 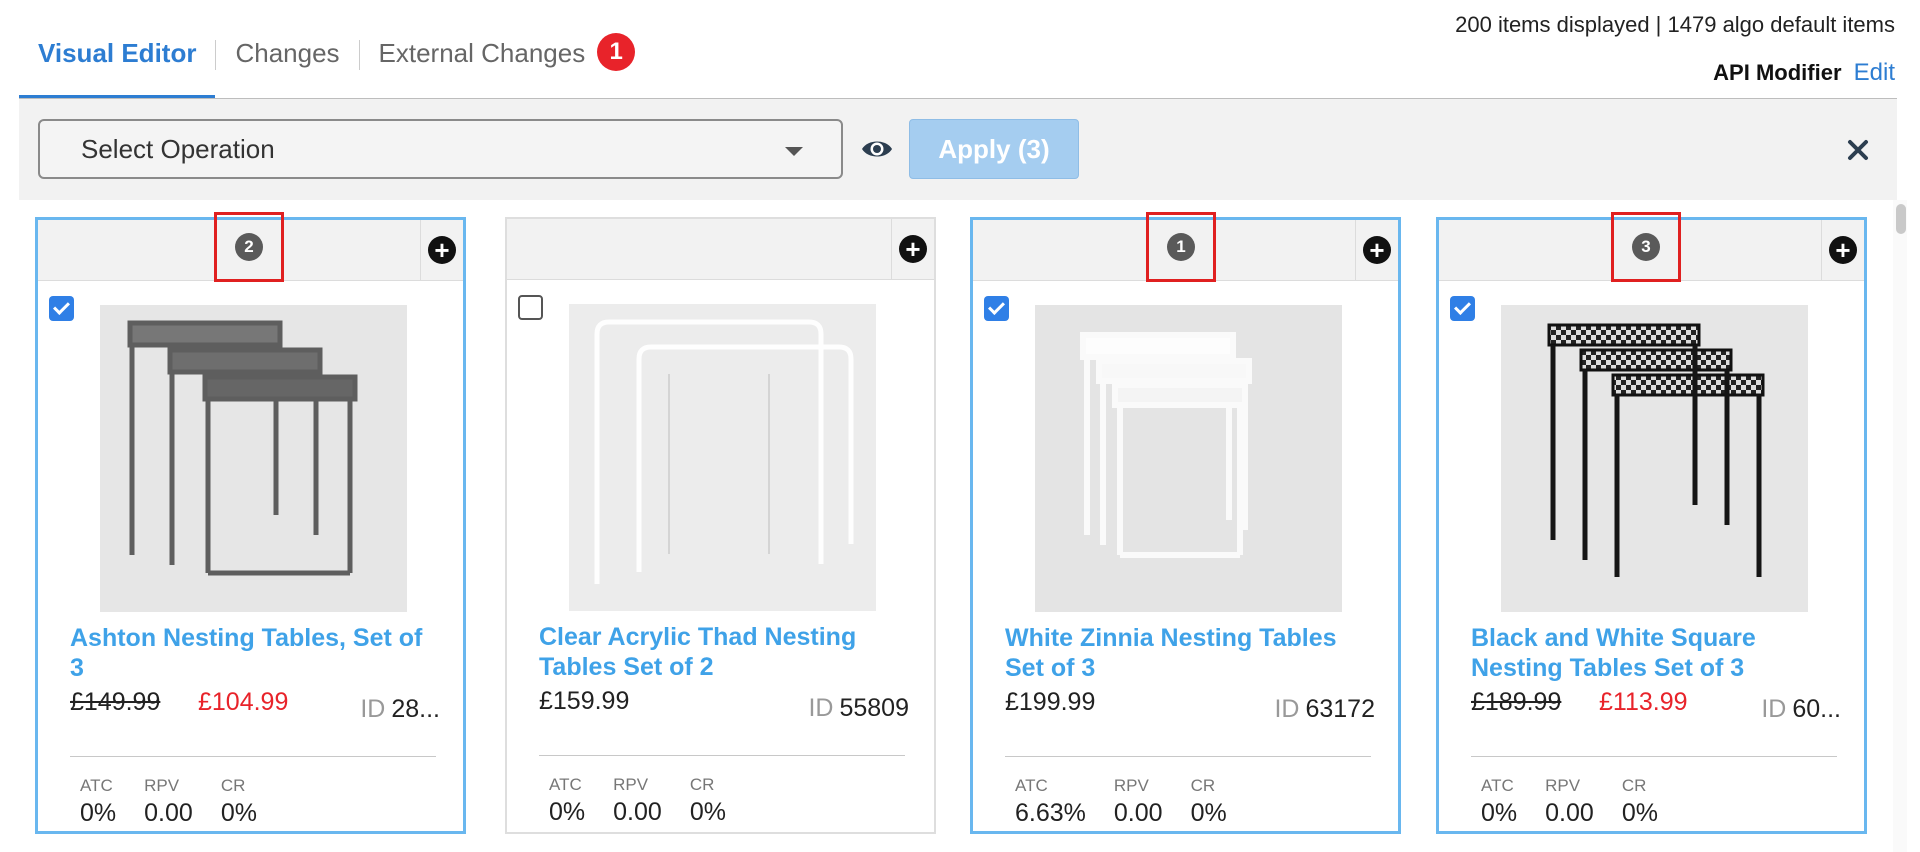 What do you see at coordinates (616, 52) in the screenshot?
I see `notification-badge: 1` at bounding box center [616, 52].